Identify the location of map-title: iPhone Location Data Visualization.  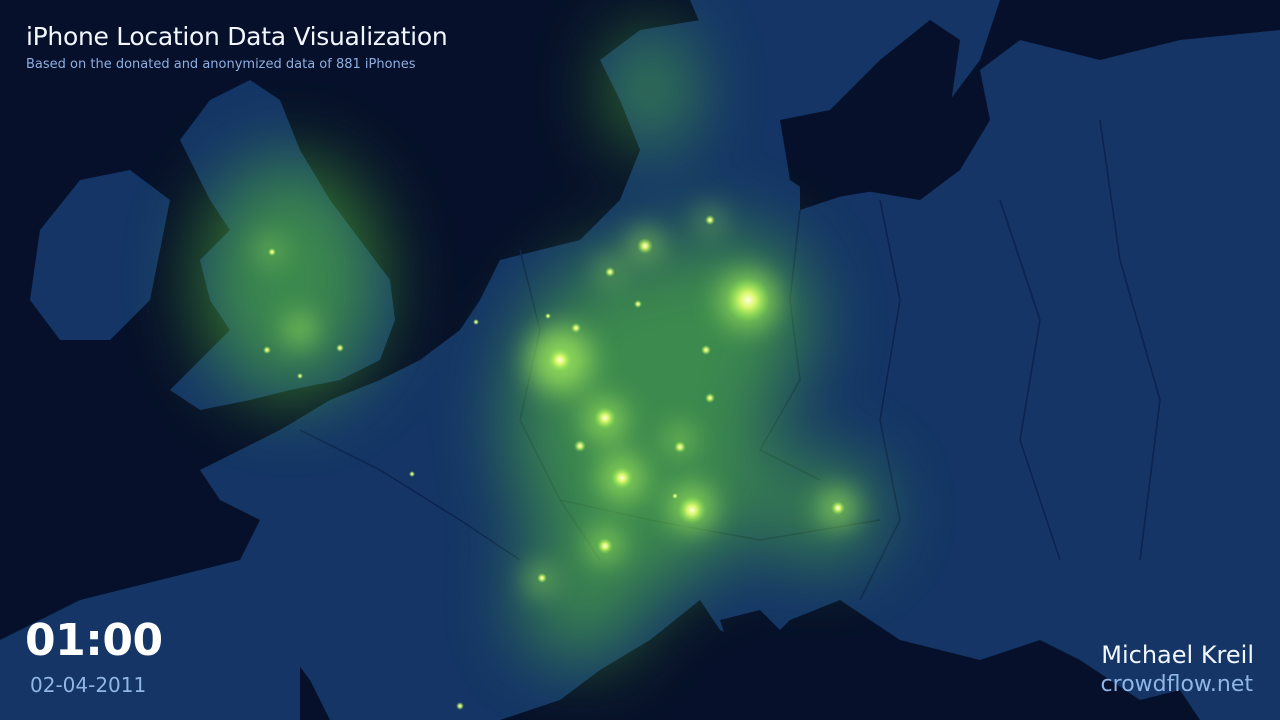
(237, 36).